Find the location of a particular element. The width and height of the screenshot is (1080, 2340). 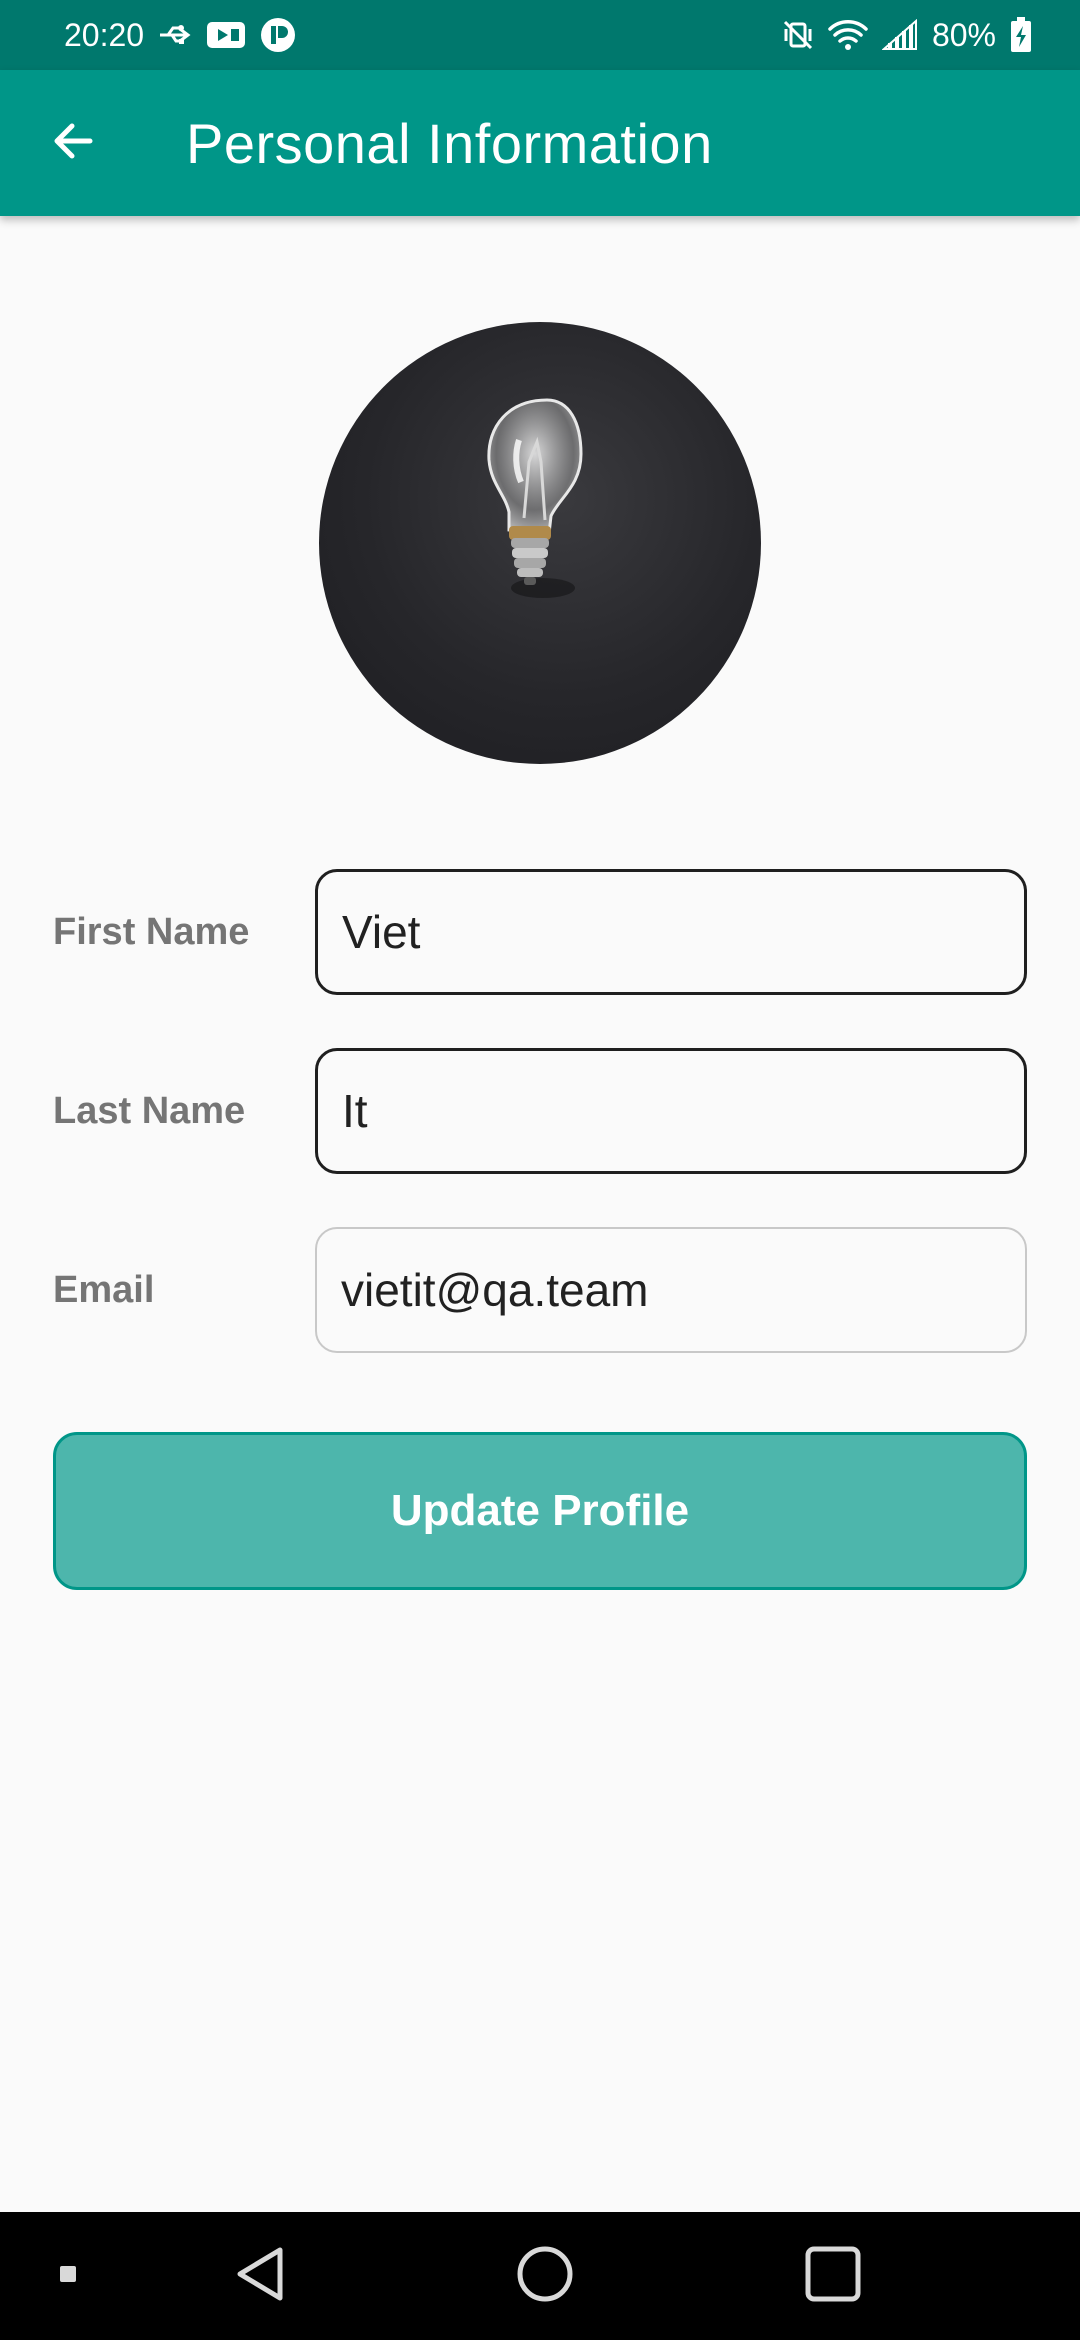

home-circle-icon is located at coordinates (545, 2276).